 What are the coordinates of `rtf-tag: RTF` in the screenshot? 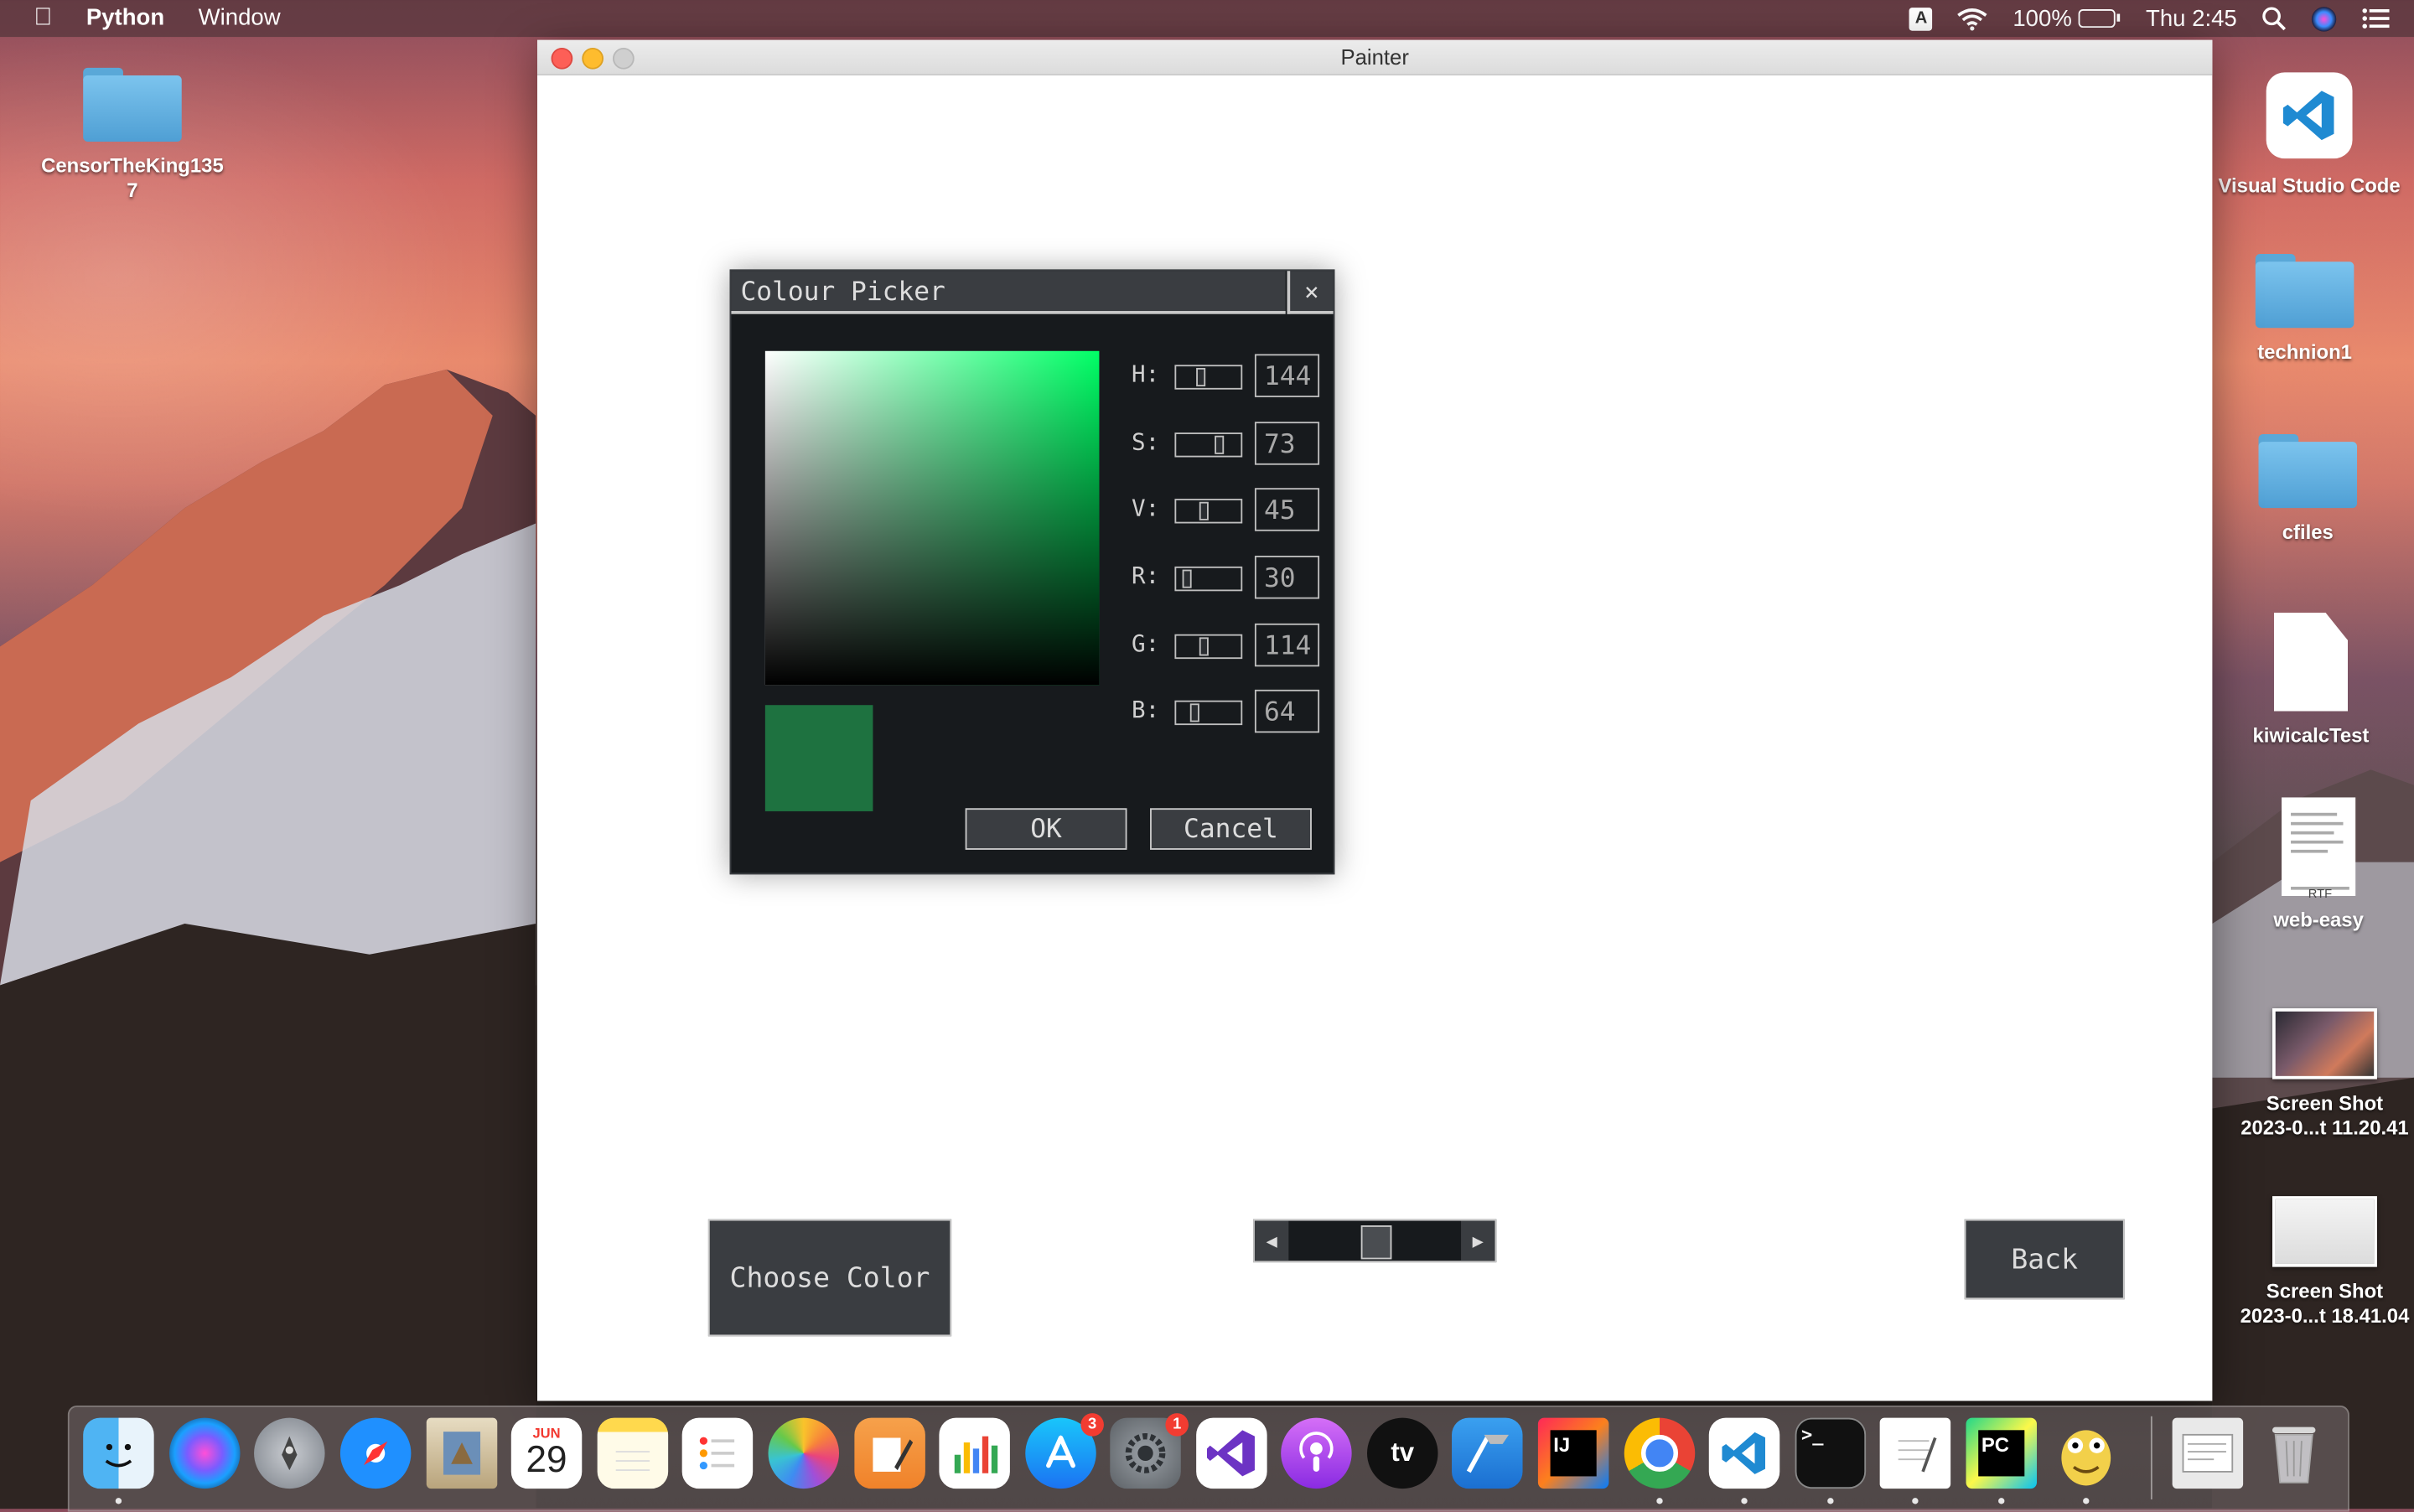 It's located at (2320, 893).